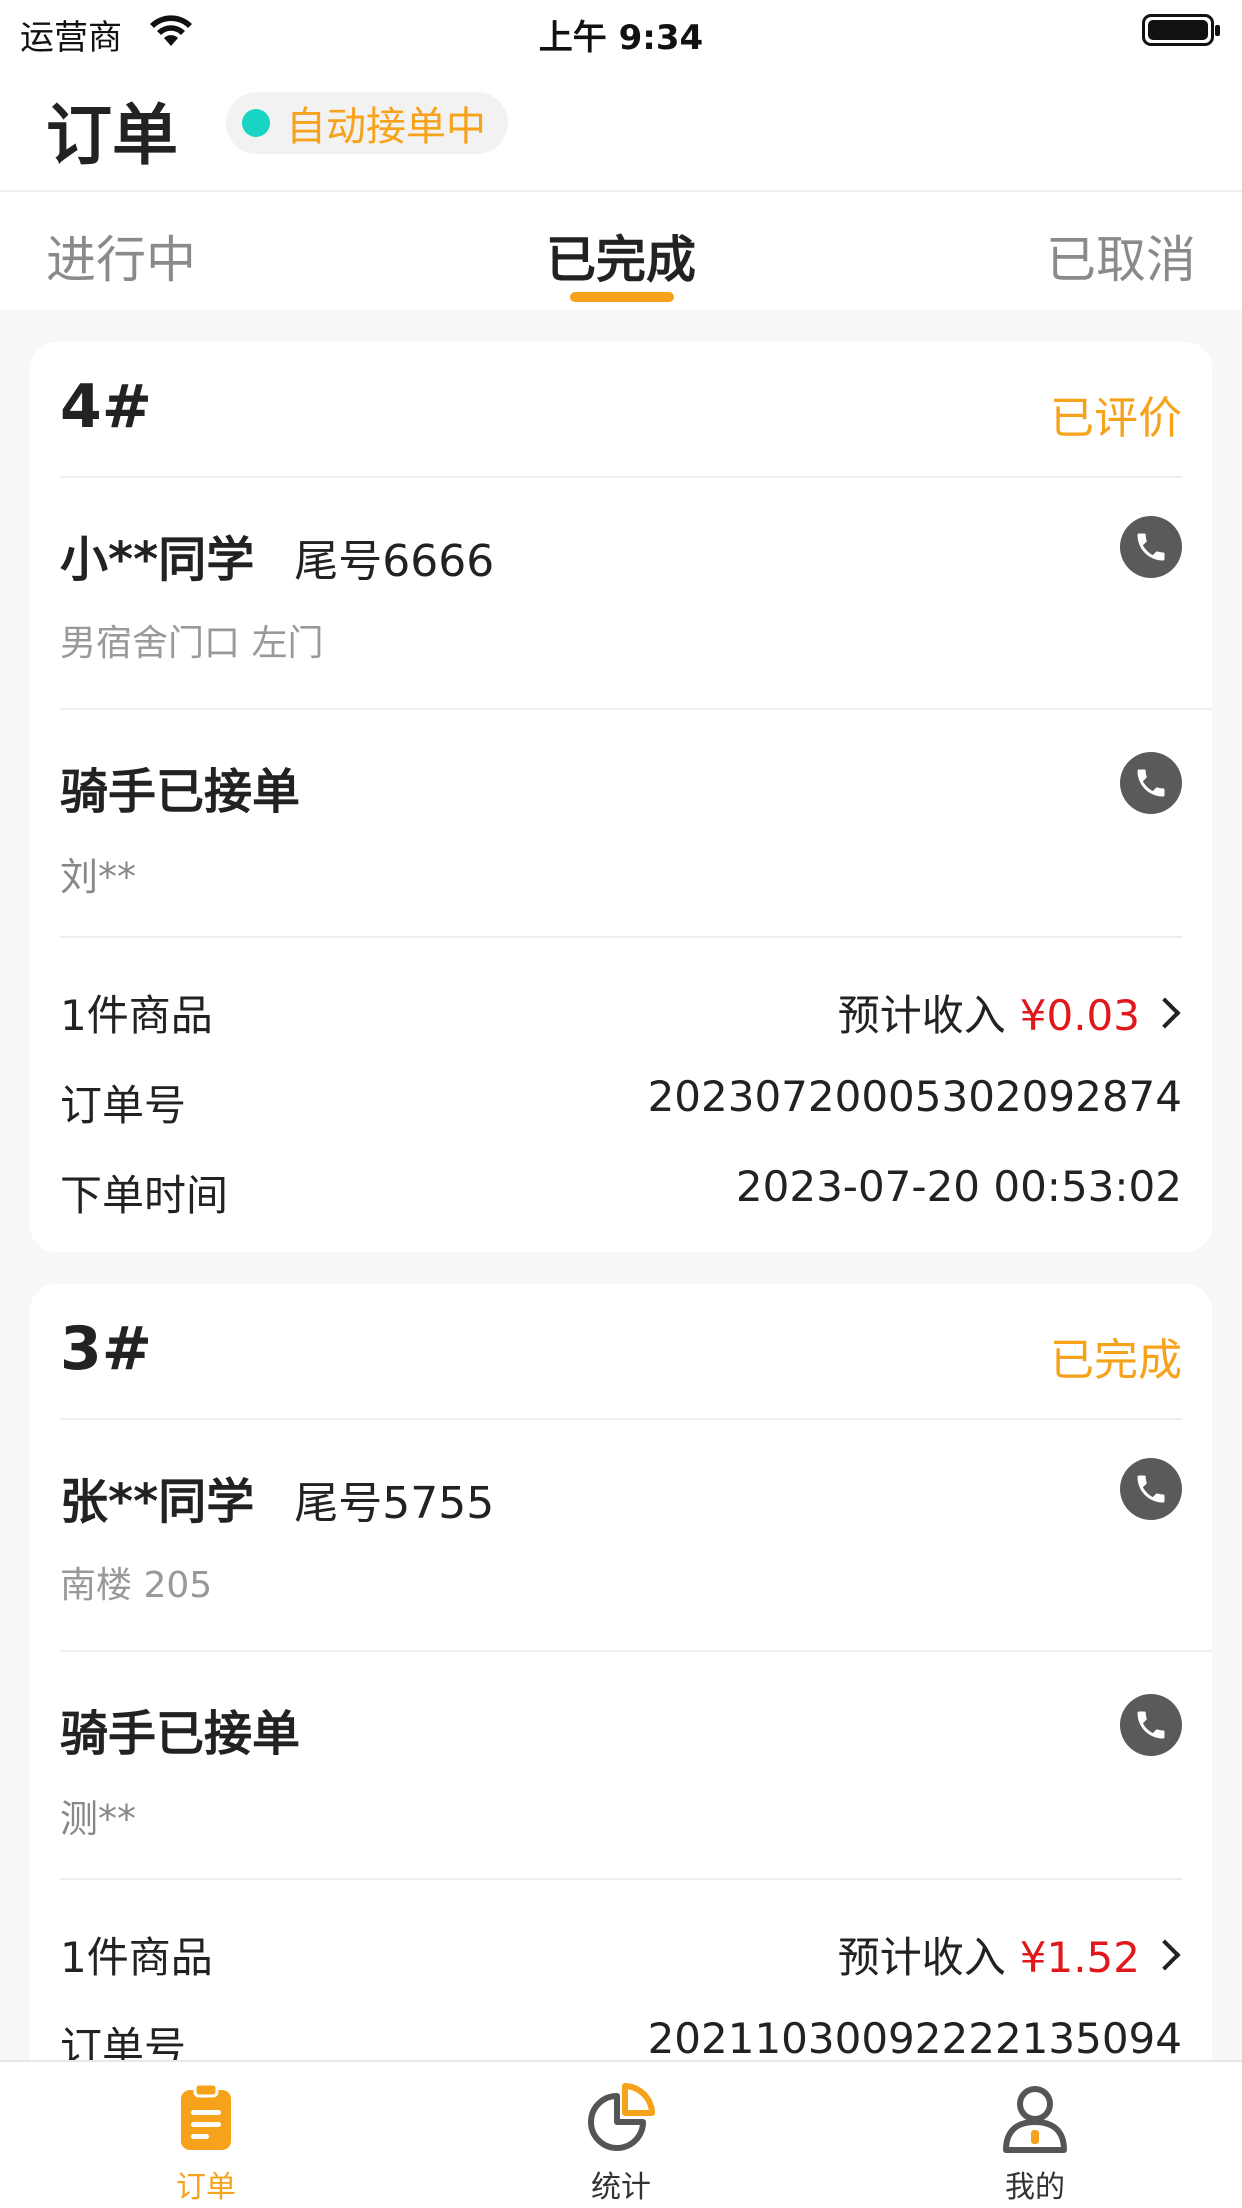 Image resolution: width=1242 pixels, height=2208 pixels. Describe the element at coordinates (206, 2187) in the screenshot. I see `tabbar-label: 订单` at that location.